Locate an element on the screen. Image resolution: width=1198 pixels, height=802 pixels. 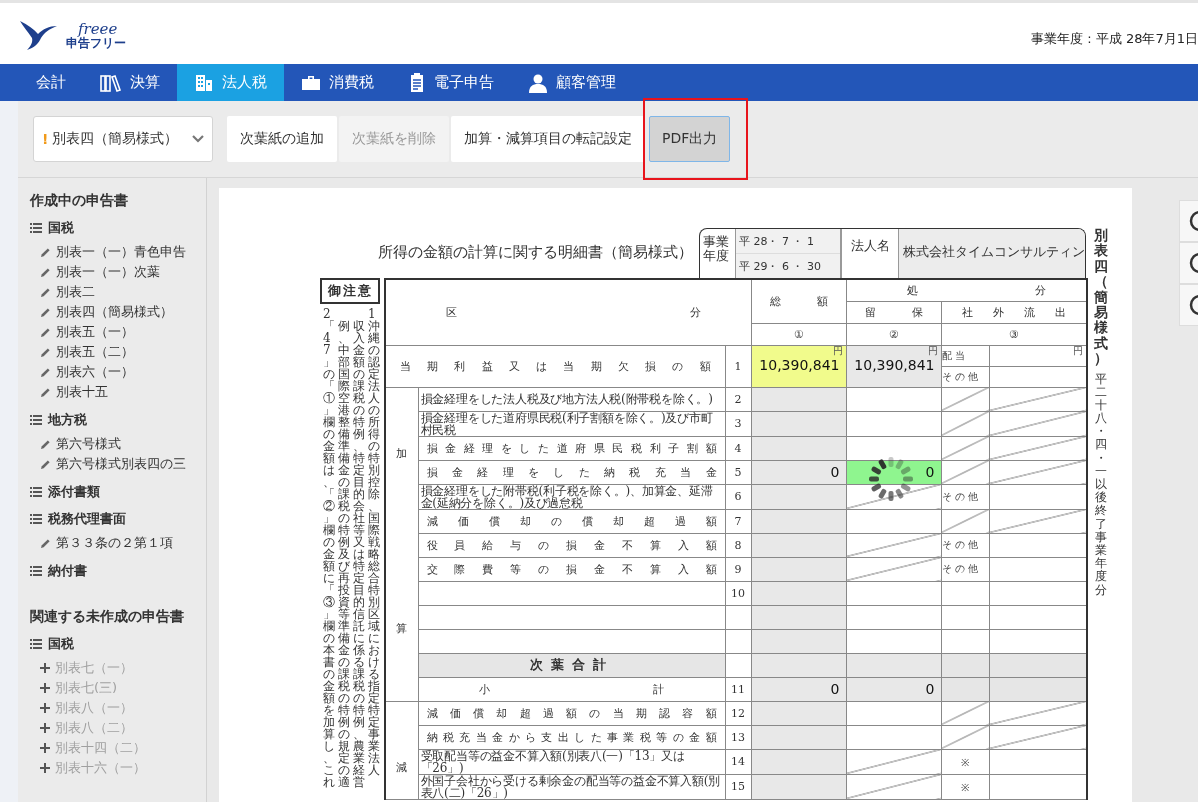
sidebar-item: 第六号様式 is located at coordinates (123, 444).